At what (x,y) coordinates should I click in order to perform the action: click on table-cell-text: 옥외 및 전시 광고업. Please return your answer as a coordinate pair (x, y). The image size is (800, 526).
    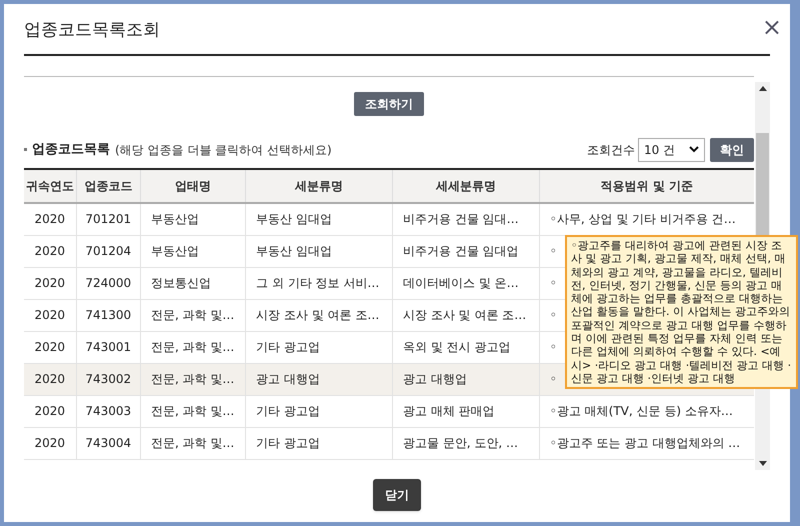
    Looking at the image, I should click on (456, 347).